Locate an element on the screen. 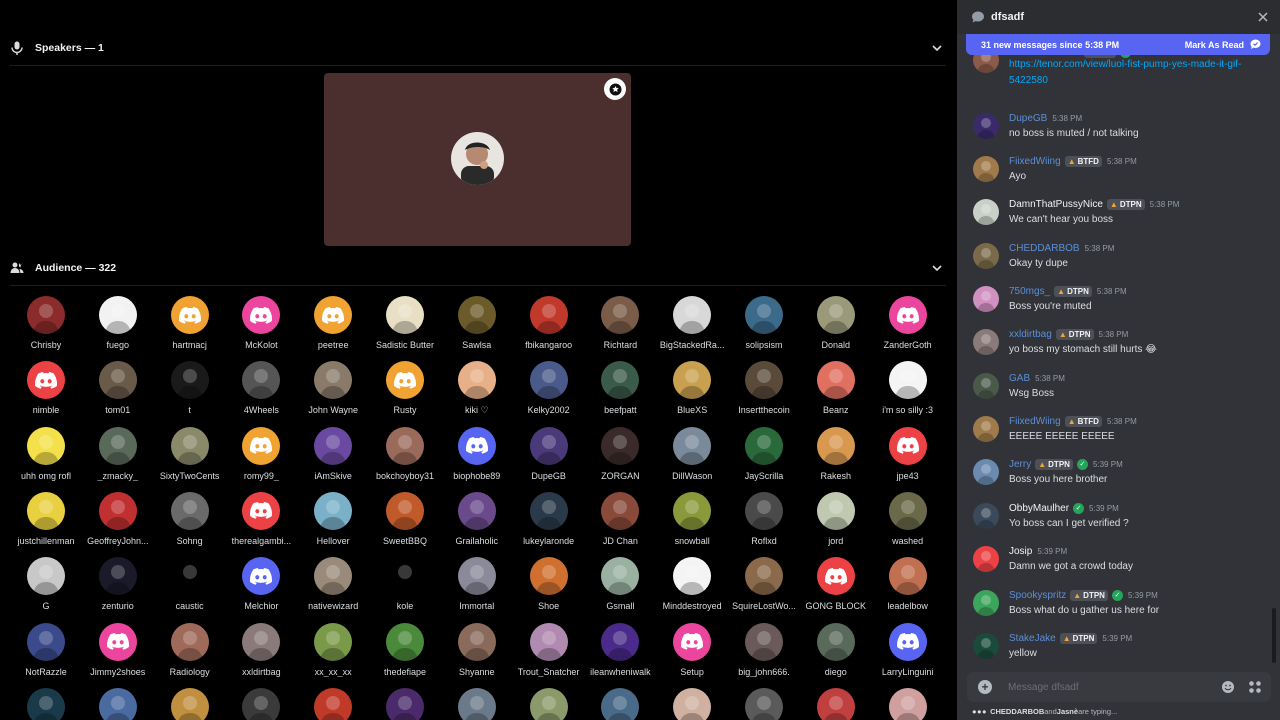 This screenshot has height=720, width=1280. audience-member: kiki ♡ is located at coordinates (477, 388).